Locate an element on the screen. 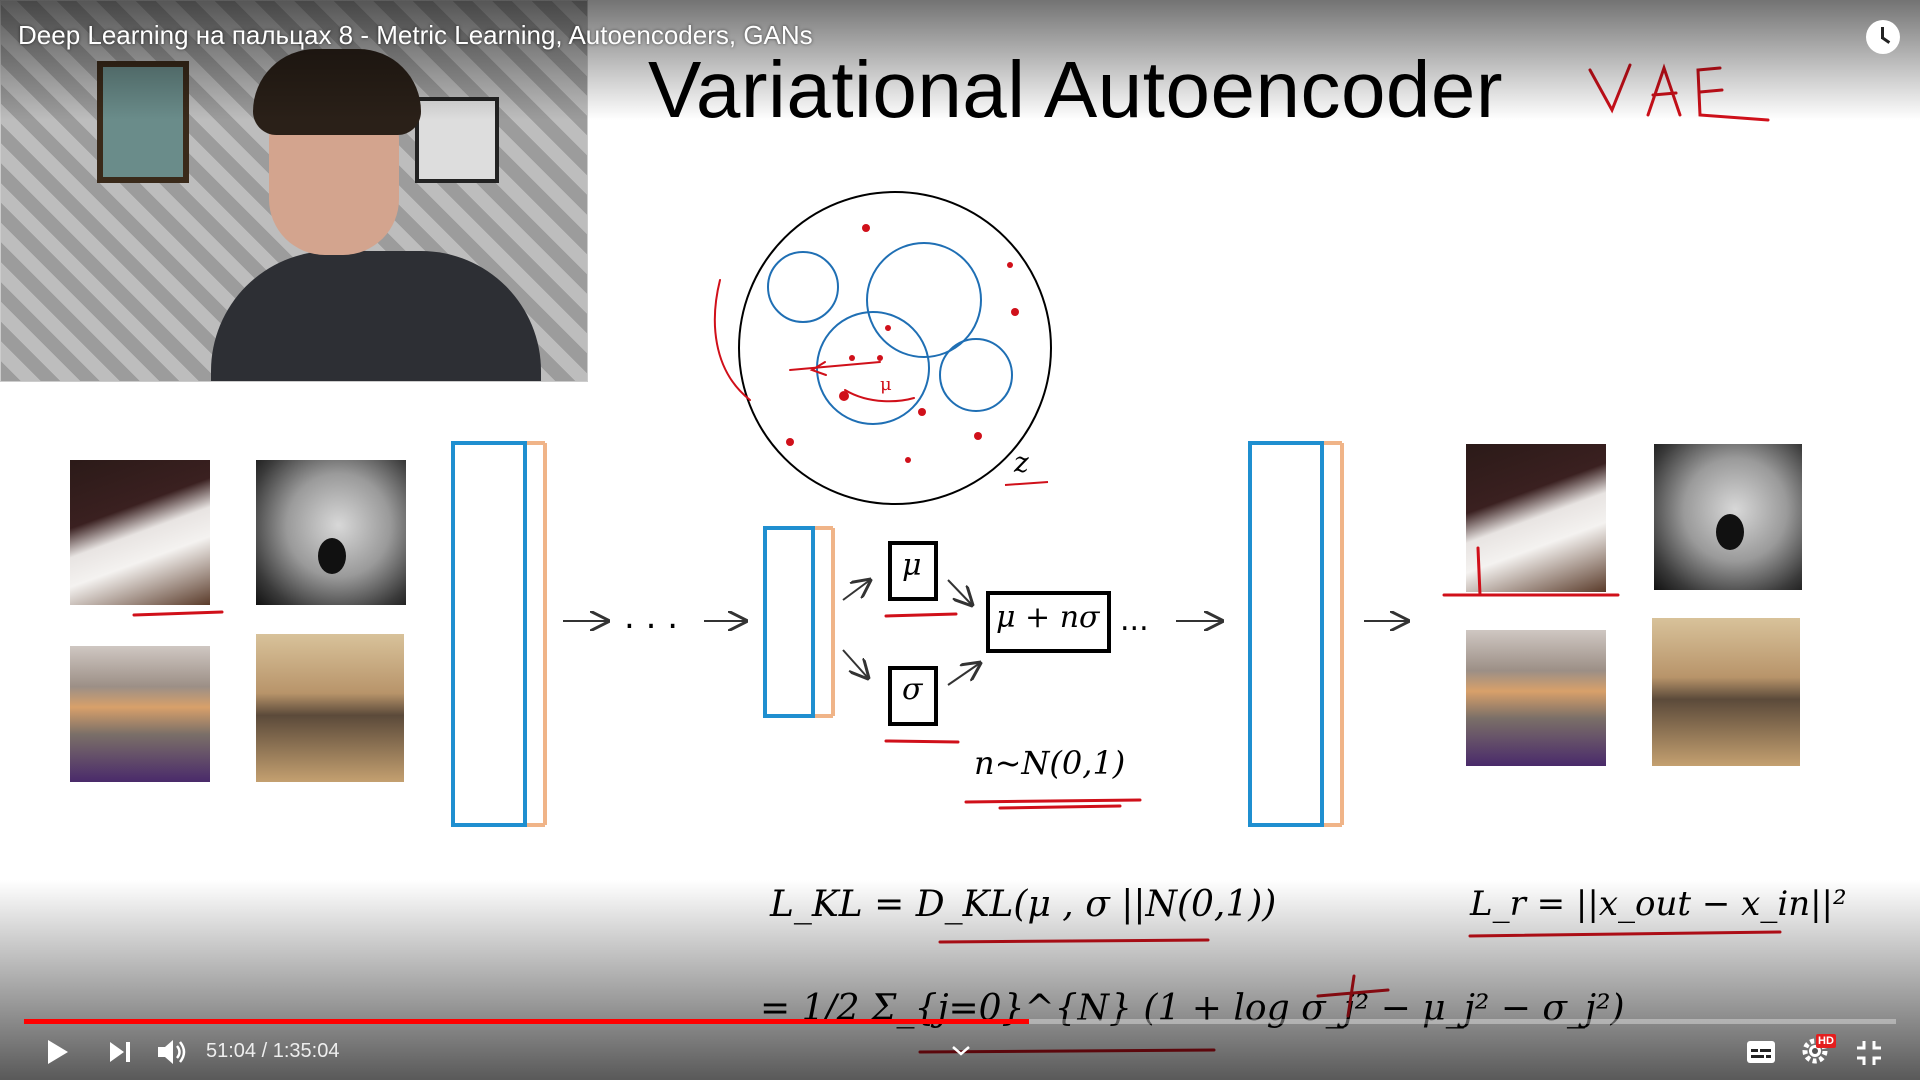 This screenshot has width=1920, height=1080. reconstruction-loss-equation: L_r = ||x_out − x_in||² is located at coordinates (1658, 904).